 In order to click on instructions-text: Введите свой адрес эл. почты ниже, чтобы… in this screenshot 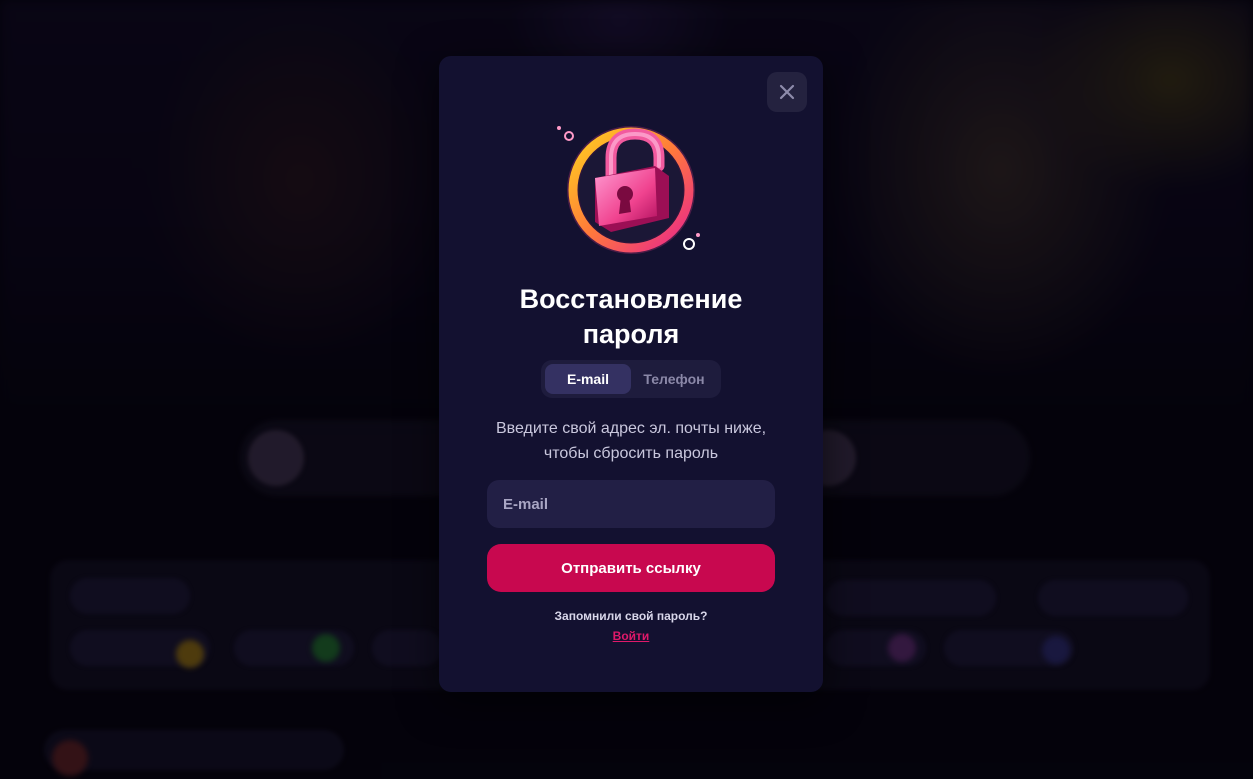, I will do `click(631, 441)`.